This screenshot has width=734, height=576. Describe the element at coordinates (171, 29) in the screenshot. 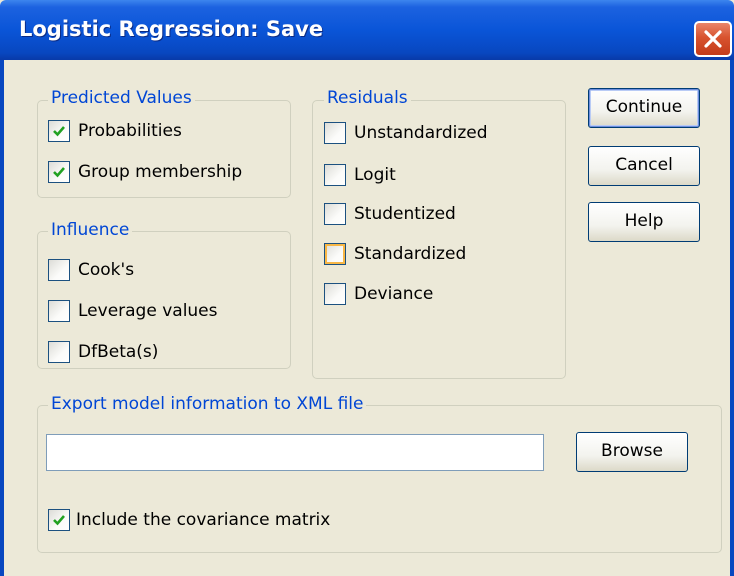

I see `window-title: Logistic Regression: Save` at that location.